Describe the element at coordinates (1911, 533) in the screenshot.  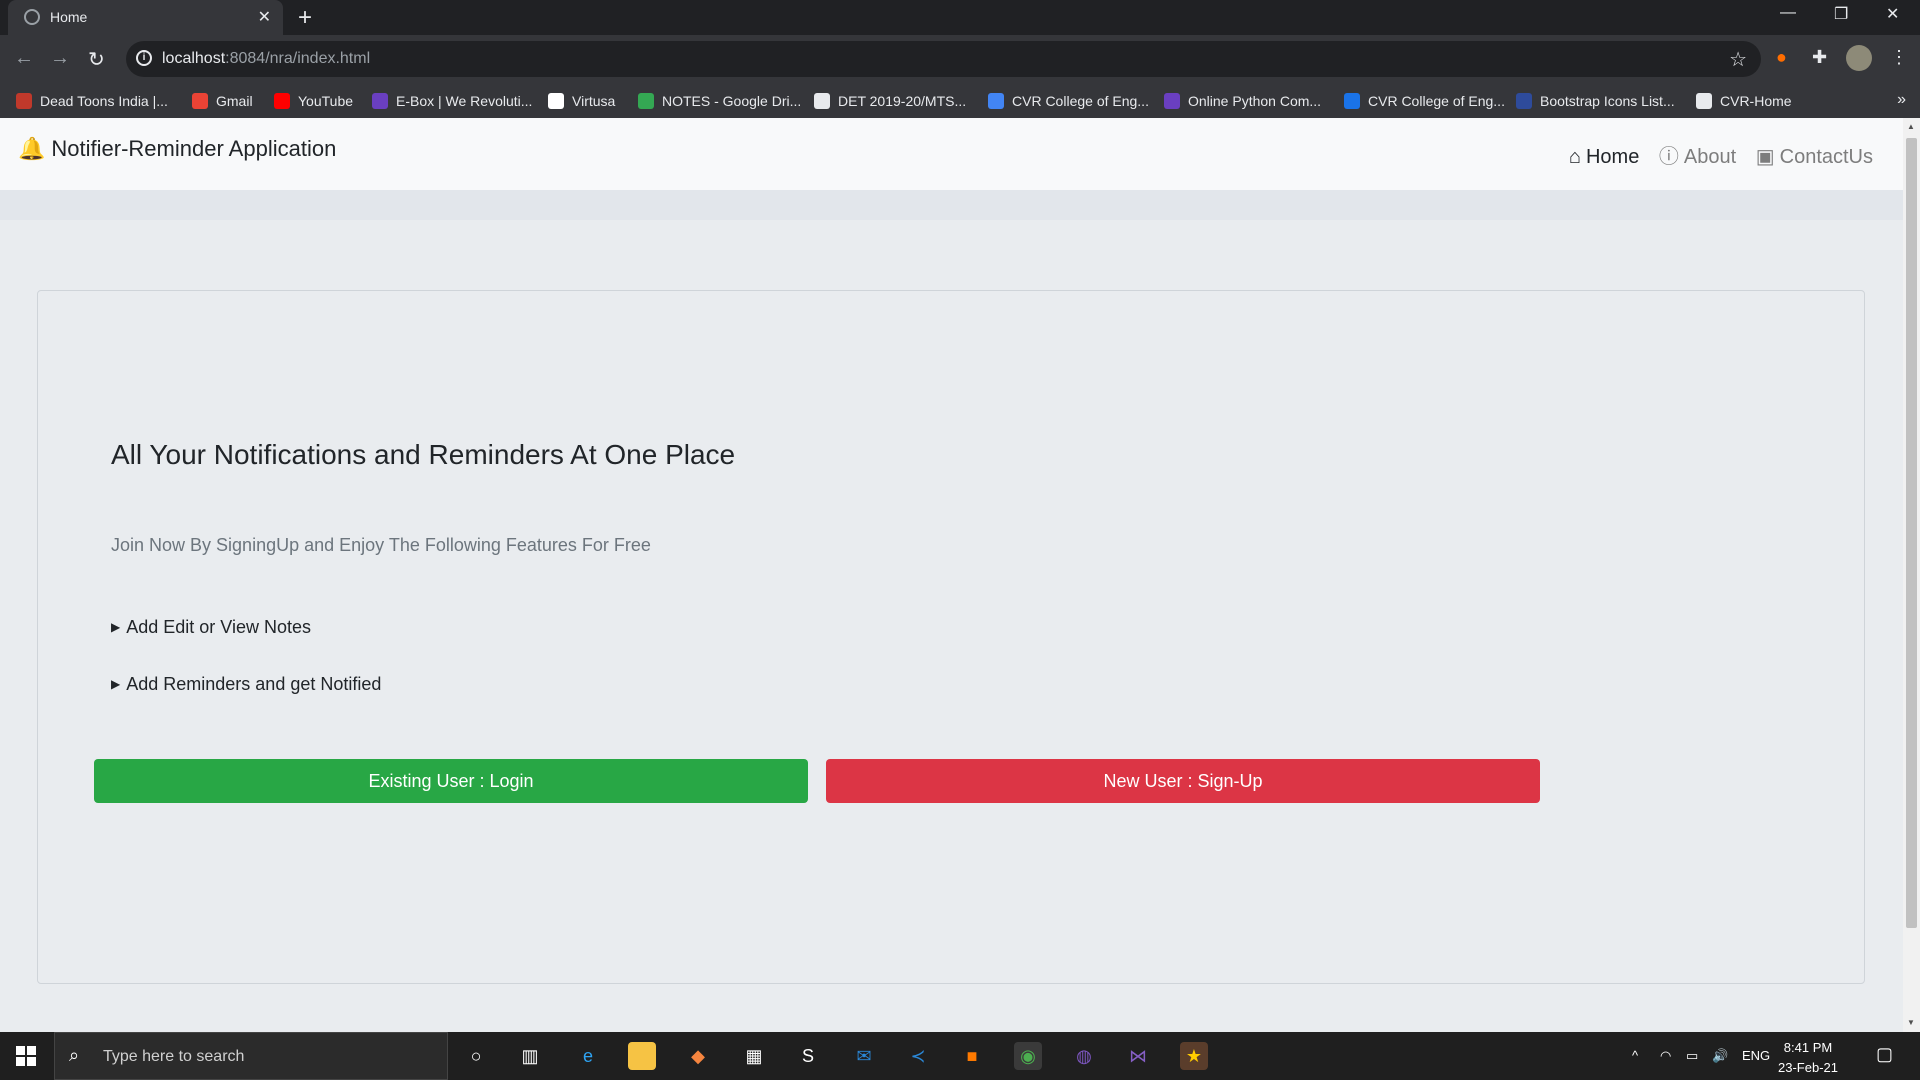
I see `scroll-thumb` at that location.